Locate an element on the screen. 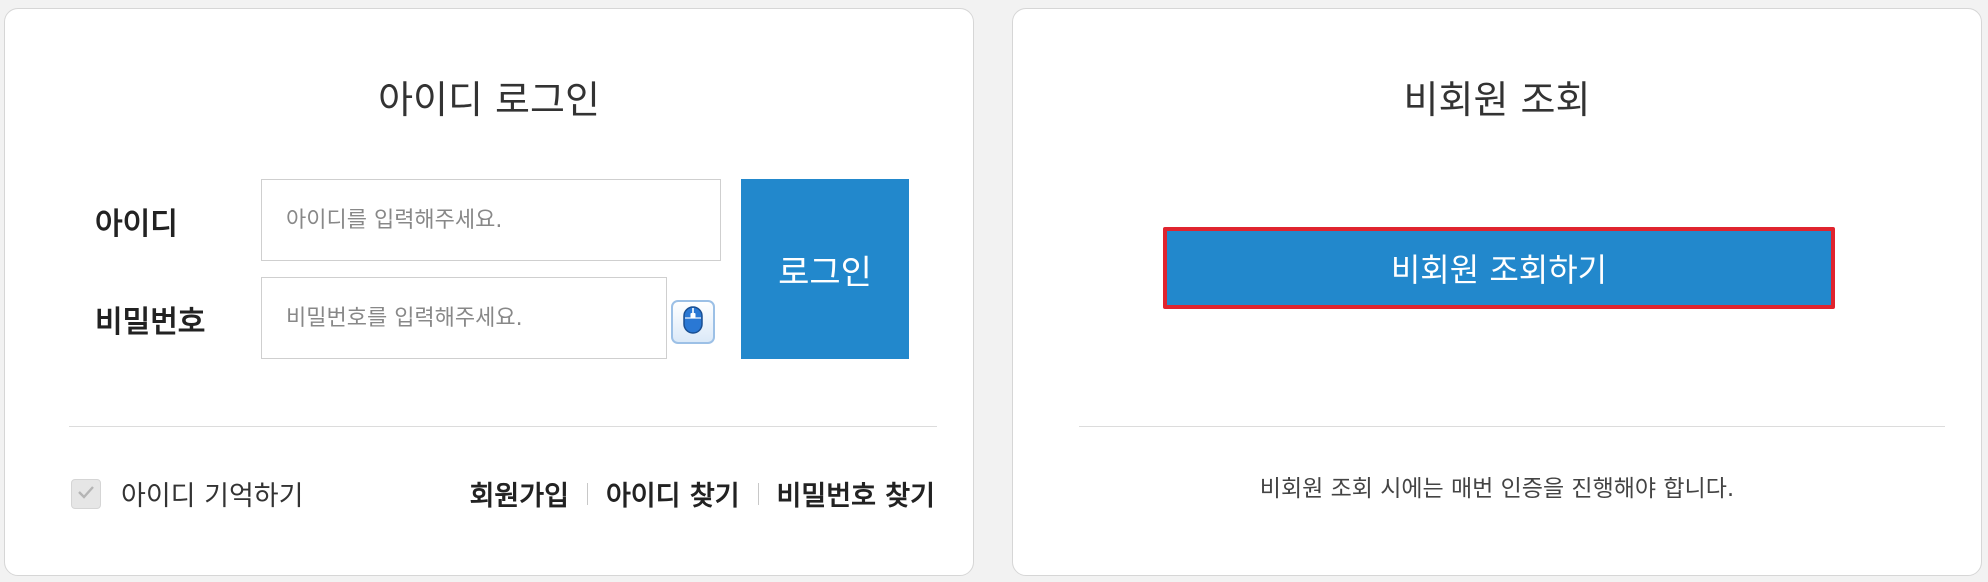  guest-lookup-button: 비회원 조회하기 is located at coordinates (1499, 268).